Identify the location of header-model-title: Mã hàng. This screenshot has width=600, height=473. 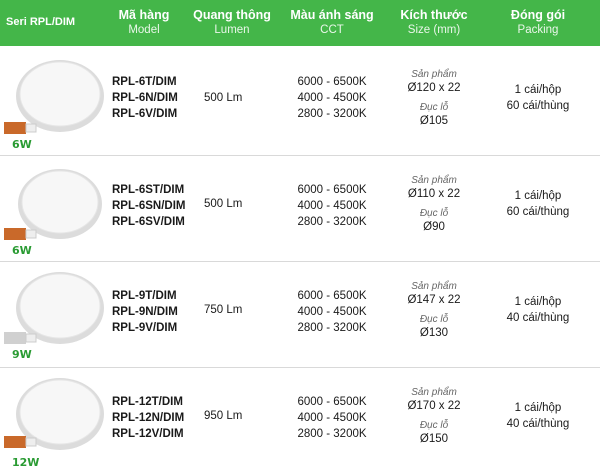
(144, 15).